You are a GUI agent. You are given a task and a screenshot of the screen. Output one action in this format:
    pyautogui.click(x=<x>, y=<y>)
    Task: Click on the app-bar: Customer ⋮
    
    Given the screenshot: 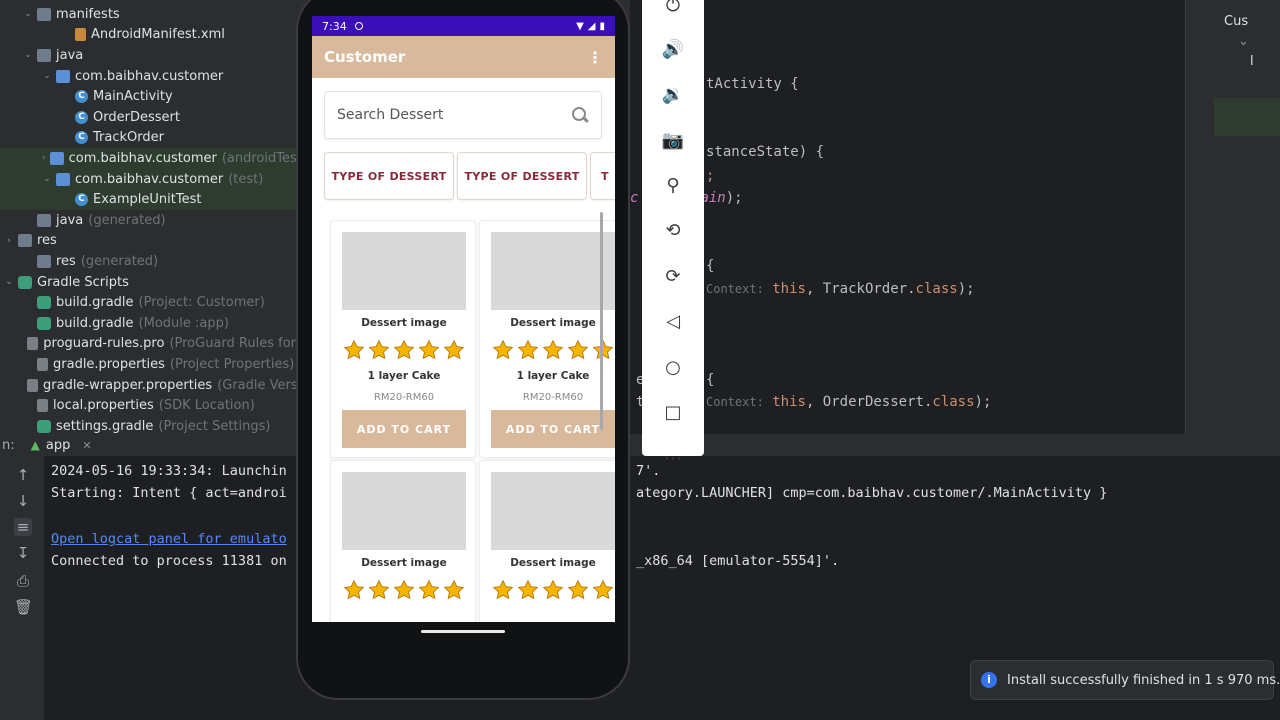 What is the action you would take?
    pyautogui.click(x=463, y=57)
    